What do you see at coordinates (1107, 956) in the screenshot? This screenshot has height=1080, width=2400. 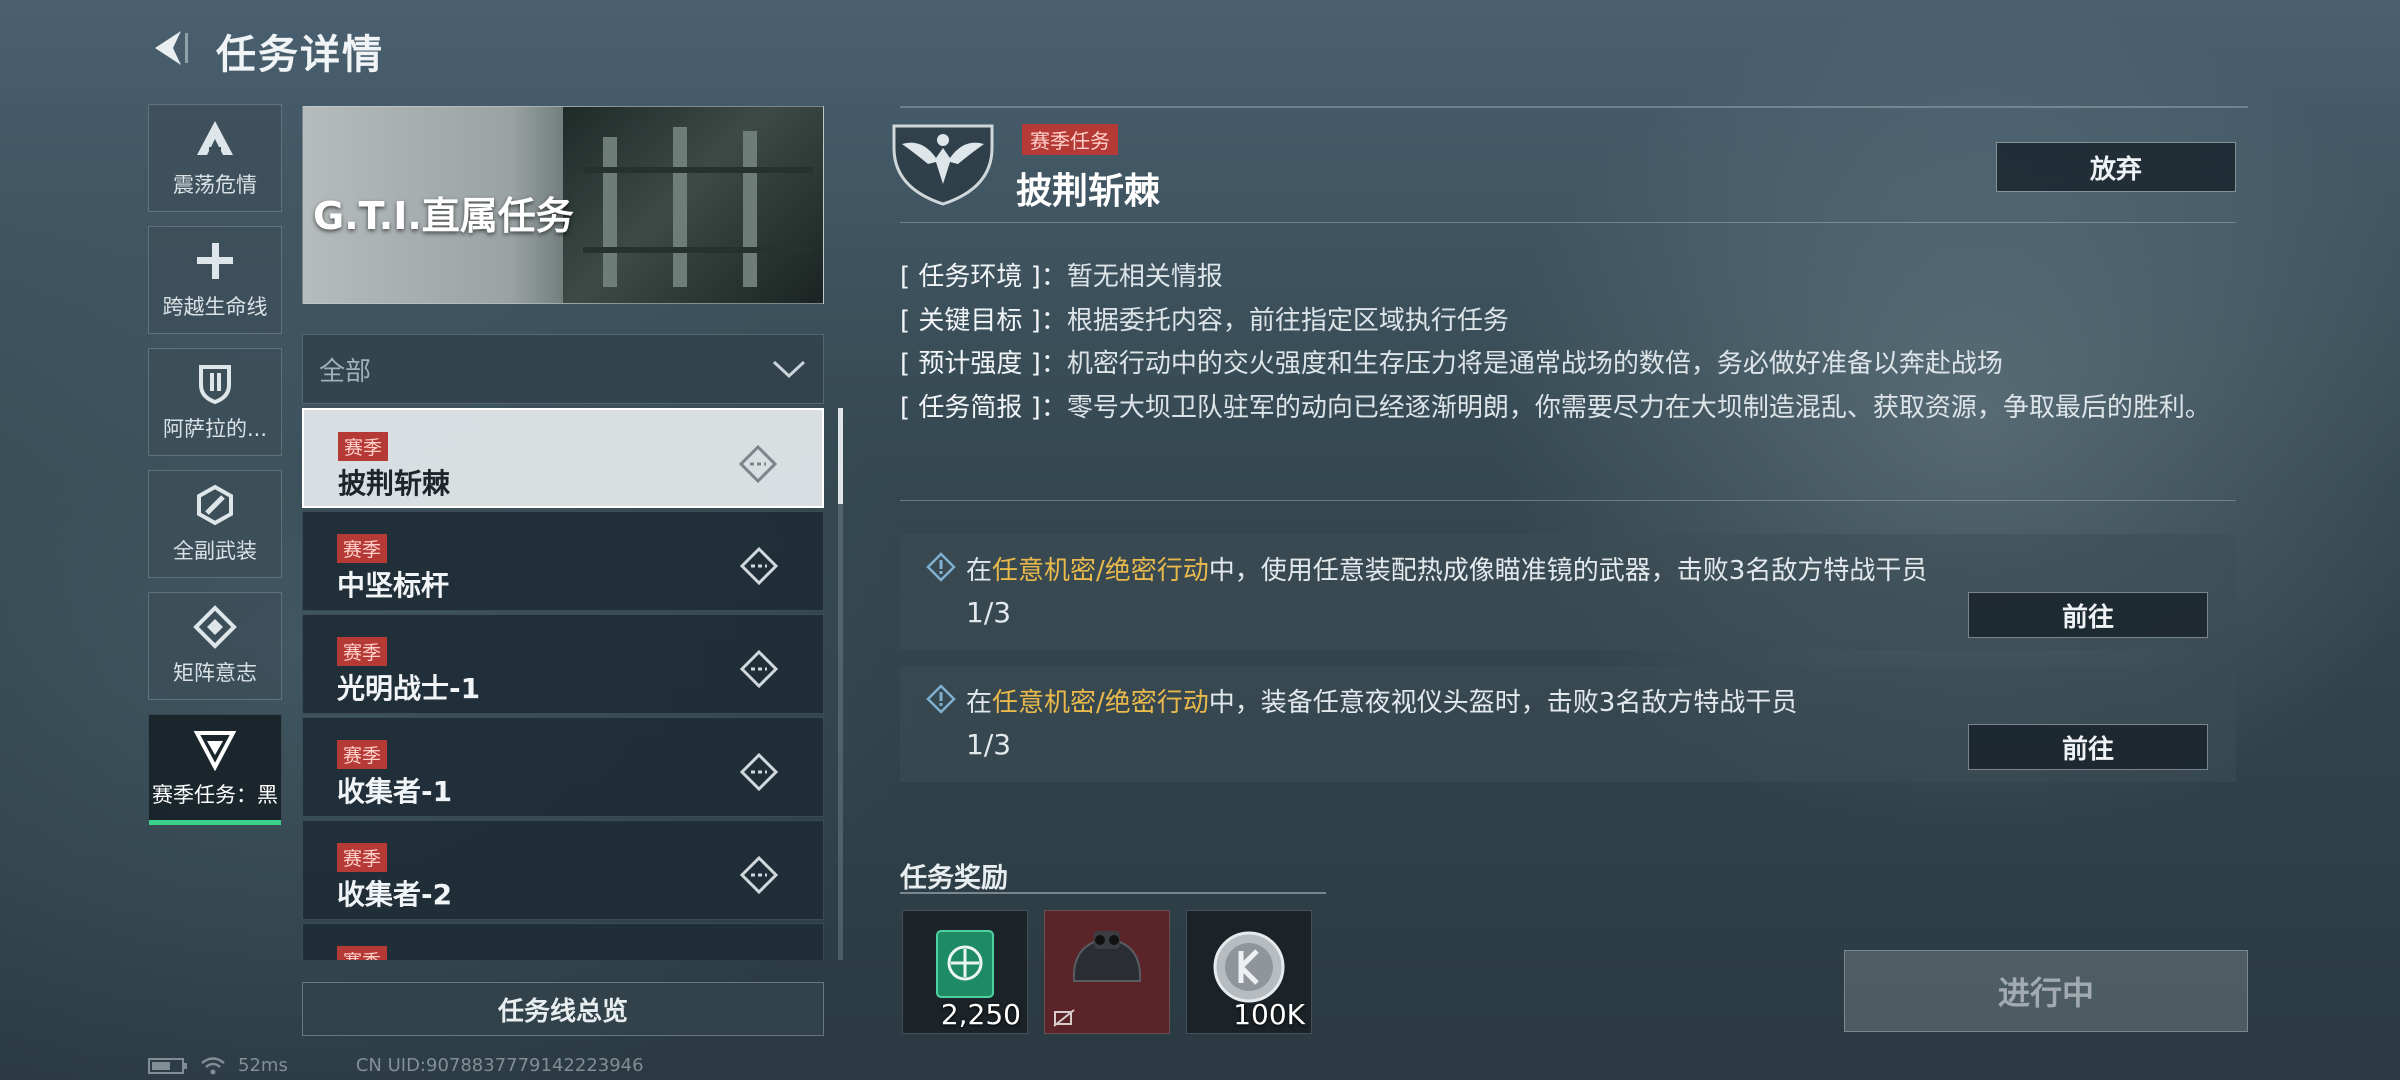 I see `night-vision-helmet-icon` at bounding box center [1107, 956].